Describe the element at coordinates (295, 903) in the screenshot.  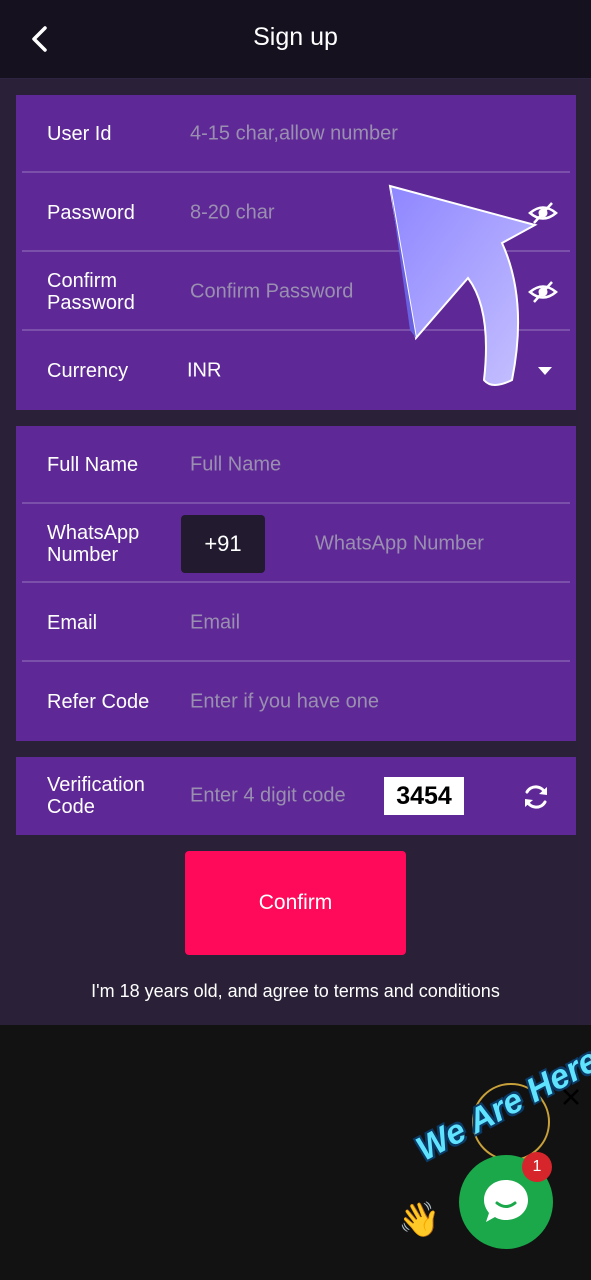
I see `confirm-button: Confirm` at that location.